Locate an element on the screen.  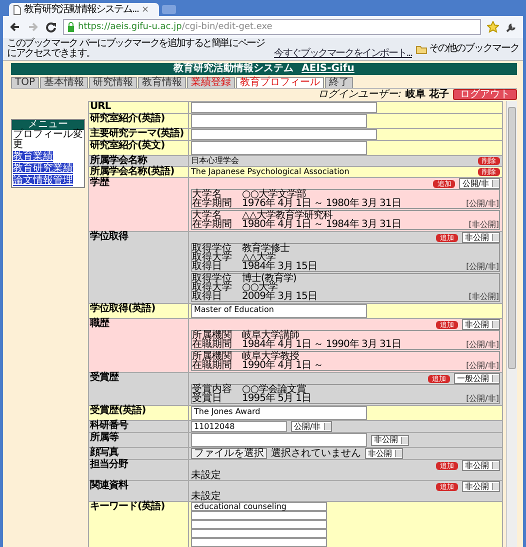
entry-label: 受賞内容 is located at coordinates (212, 389).